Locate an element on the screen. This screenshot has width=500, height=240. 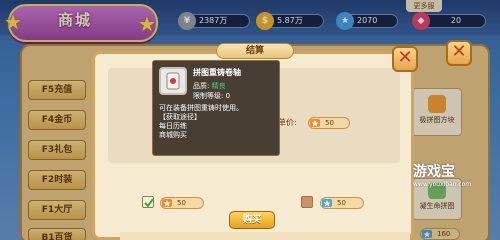
star-ticket-icon is located at coordinates (327, 203).